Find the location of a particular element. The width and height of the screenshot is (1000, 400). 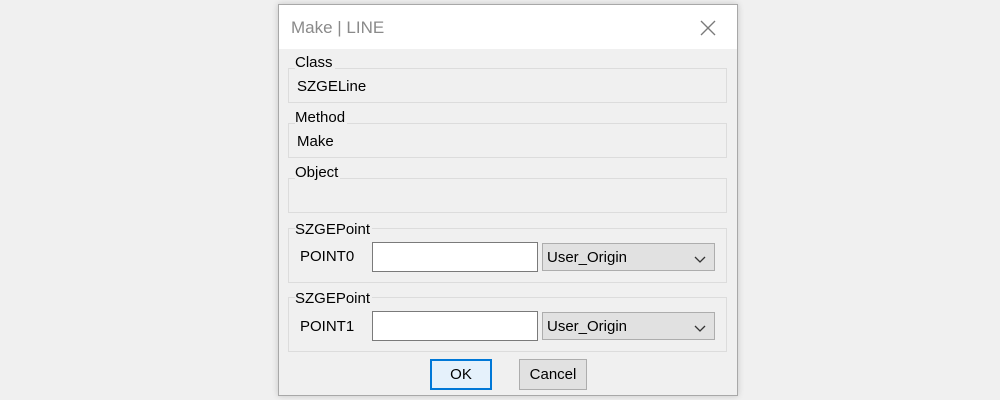

class-label: Class is located at coordinates (315, 62).